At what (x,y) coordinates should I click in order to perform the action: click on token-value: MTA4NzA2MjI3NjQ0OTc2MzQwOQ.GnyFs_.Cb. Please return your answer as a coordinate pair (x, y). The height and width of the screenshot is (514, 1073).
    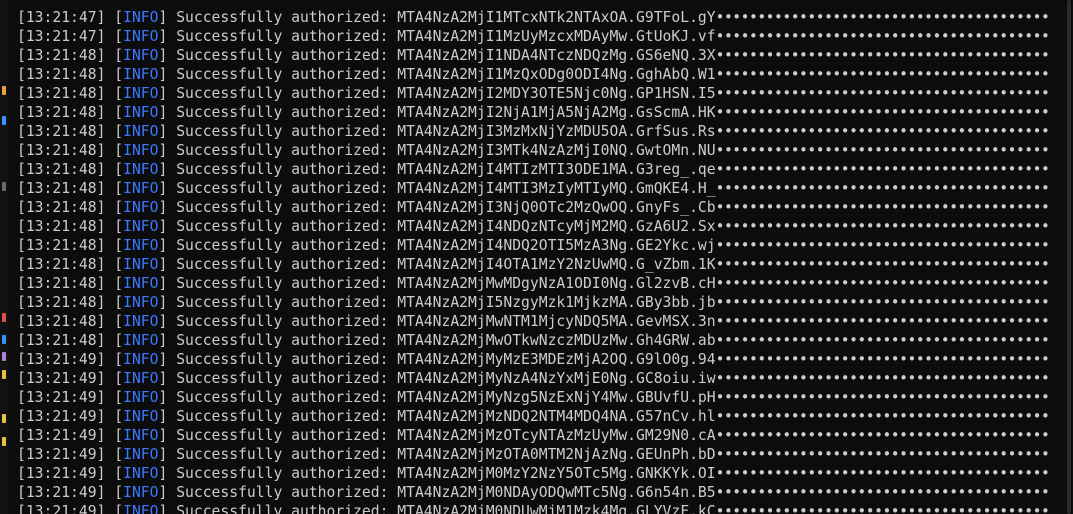
    Looking at the image, I should click on (556, 207).